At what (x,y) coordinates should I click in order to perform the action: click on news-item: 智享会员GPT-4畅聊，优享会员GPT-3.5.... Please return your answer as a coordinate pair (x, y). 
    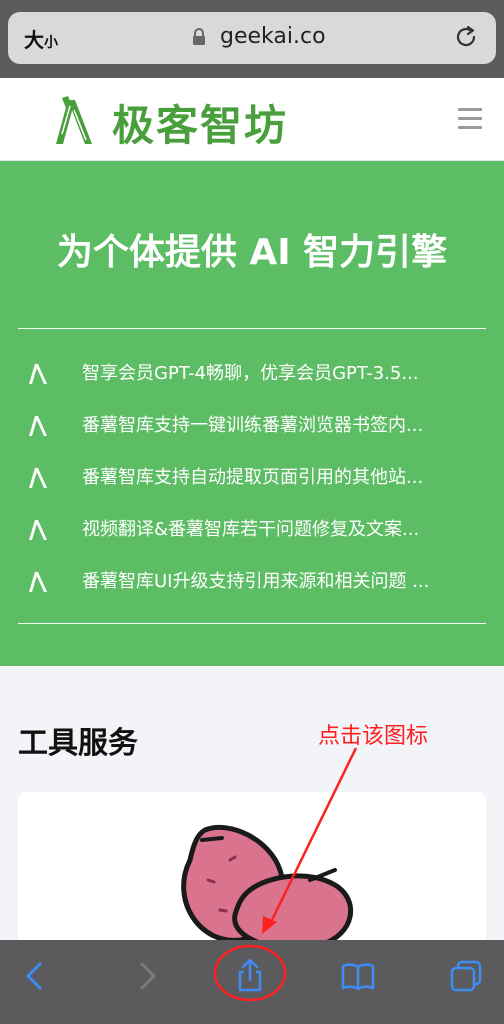
    Looking at the image, I should click on (252, 374).